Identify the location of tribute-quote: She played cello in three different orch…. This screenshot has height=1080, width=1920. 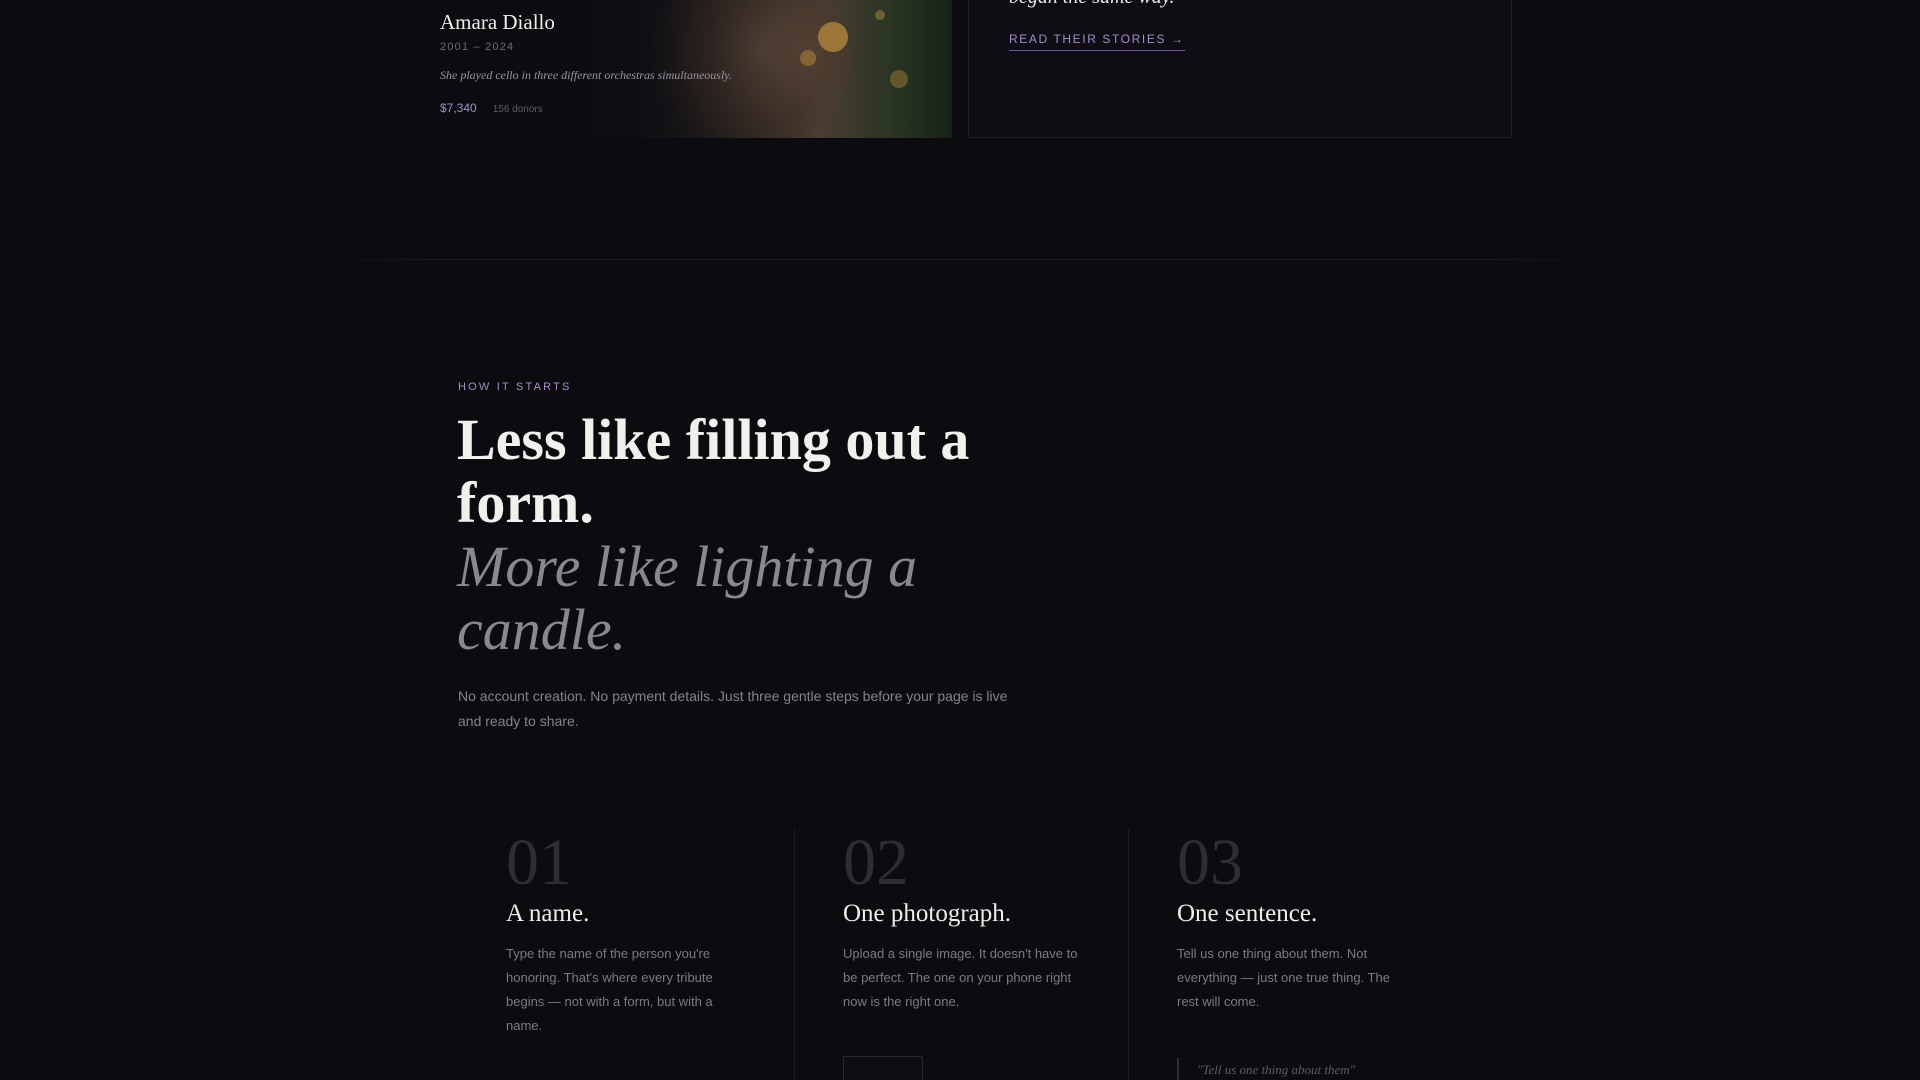
(586, 75).